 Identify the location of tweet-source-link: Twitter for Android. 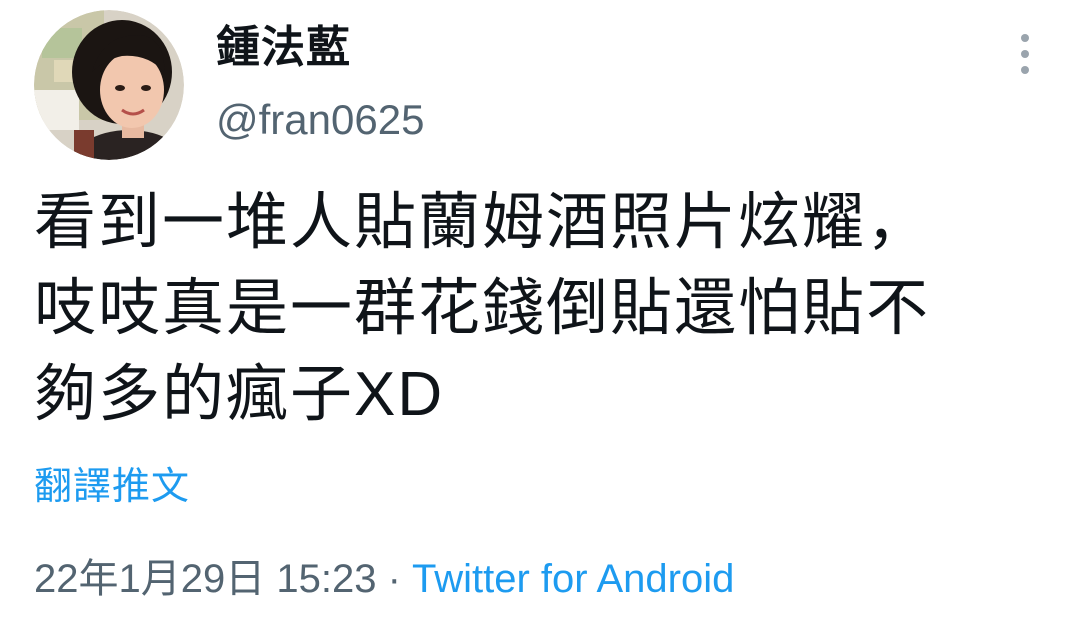
(573, 579).